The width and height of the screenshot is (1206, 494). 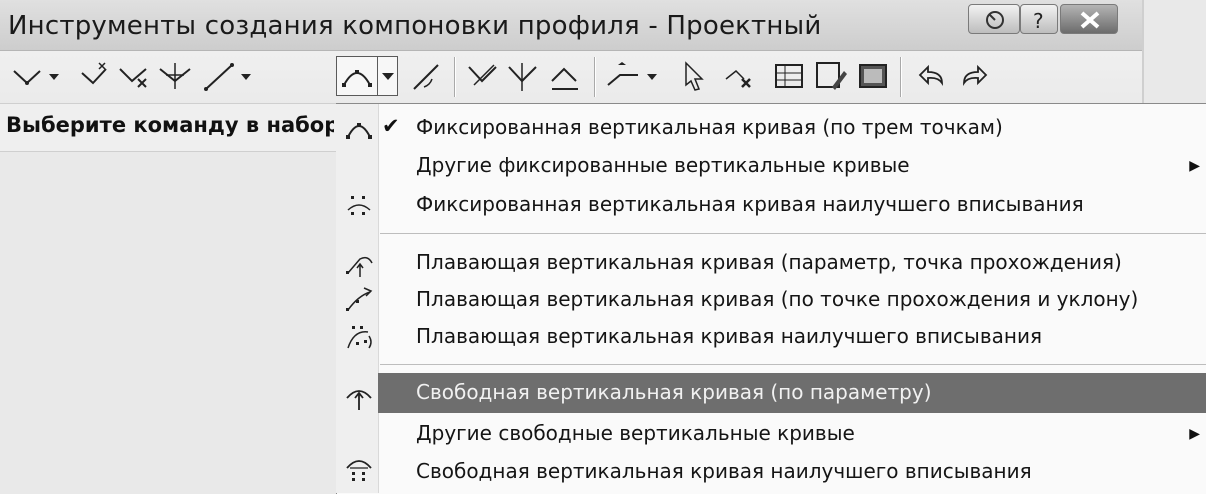 I want to click on question-icon: ?, so click(x=1039, y=19).